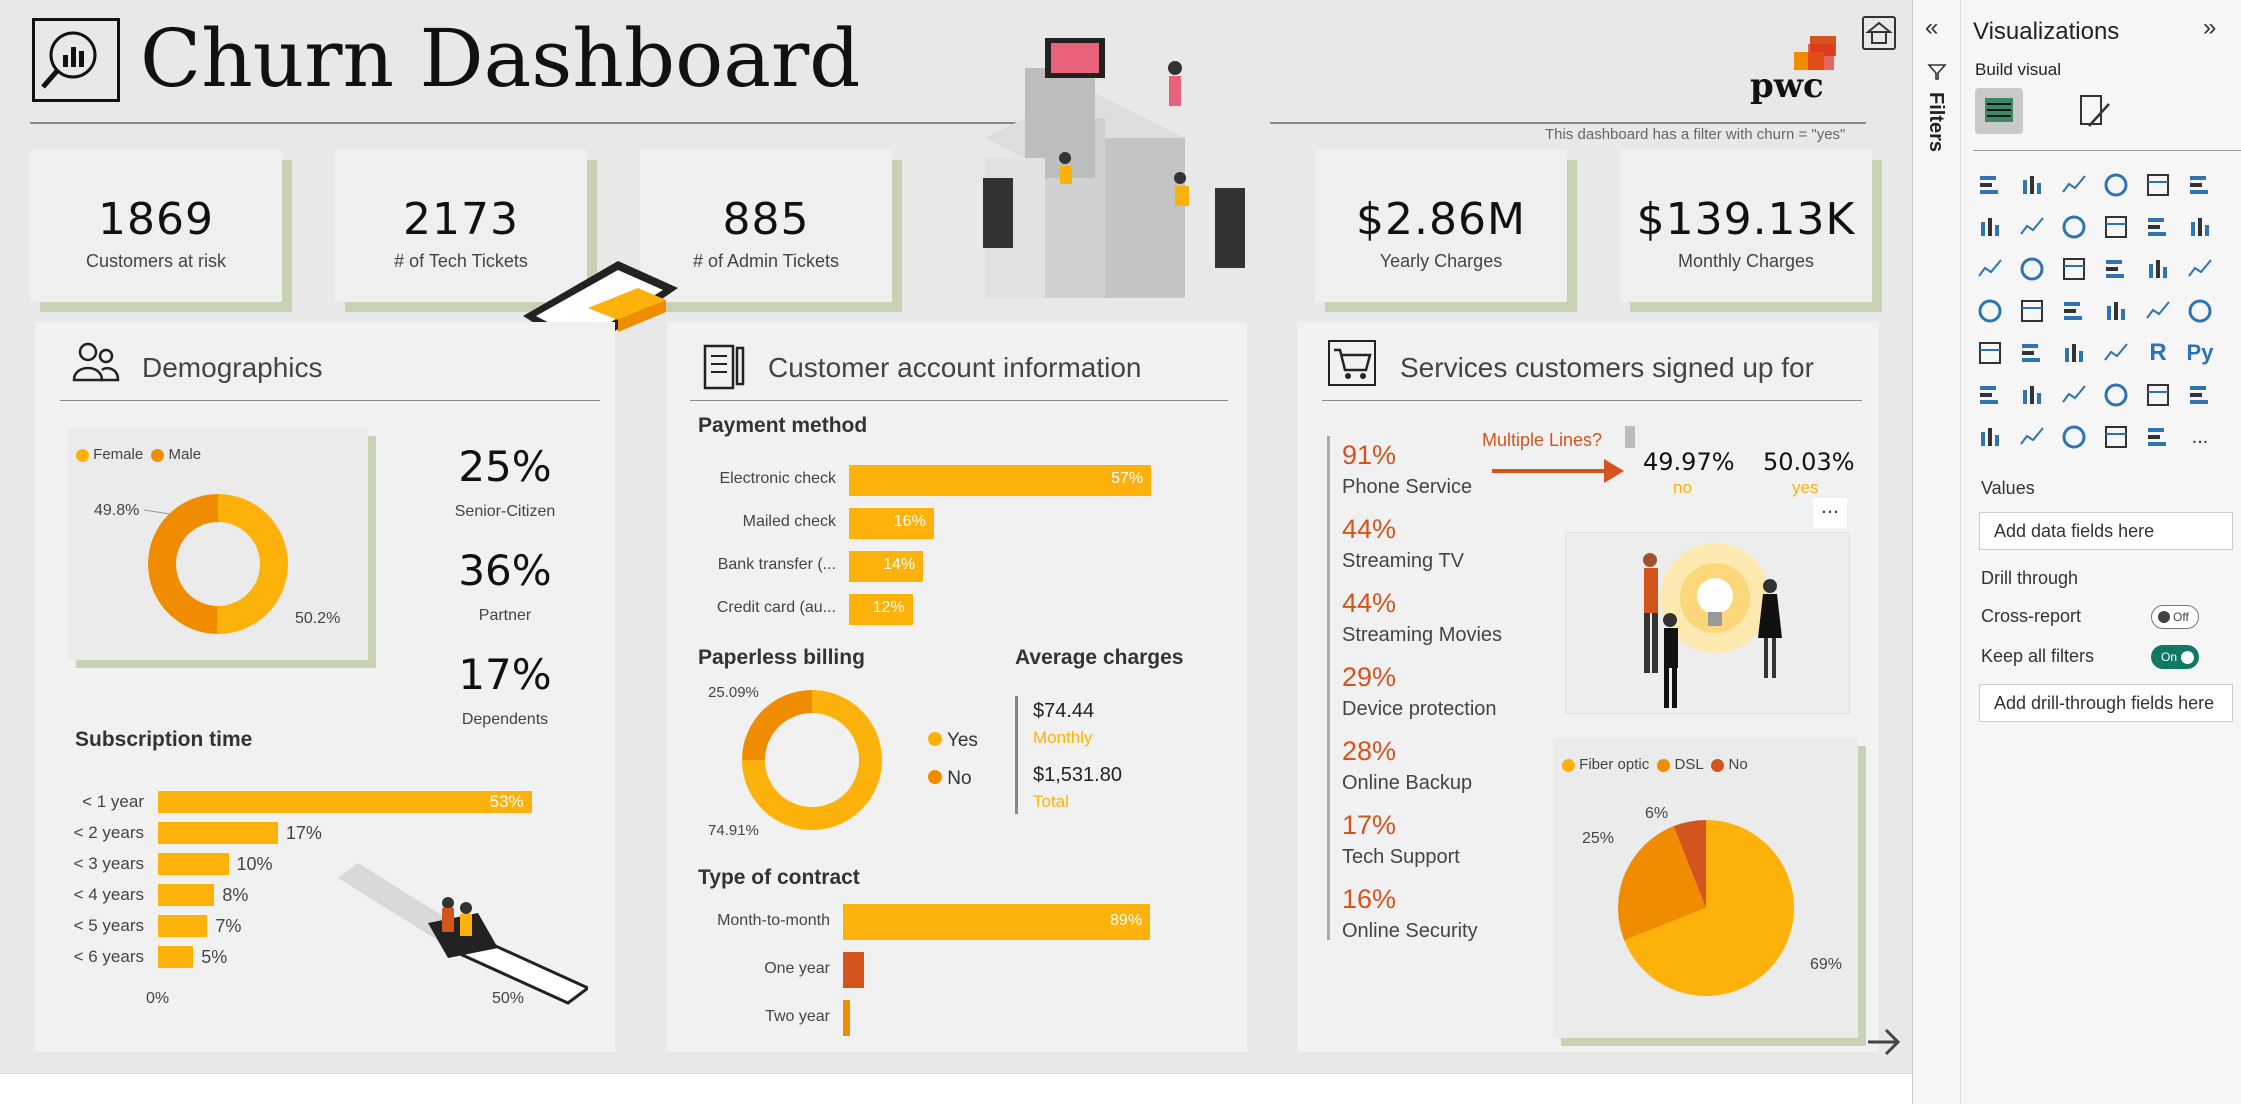 The image size is (2241, 1104). What do you see at coordinates (2032, 227) in the screenshot?
I see `area-chart-icon` at bounding box center [2032, 227].